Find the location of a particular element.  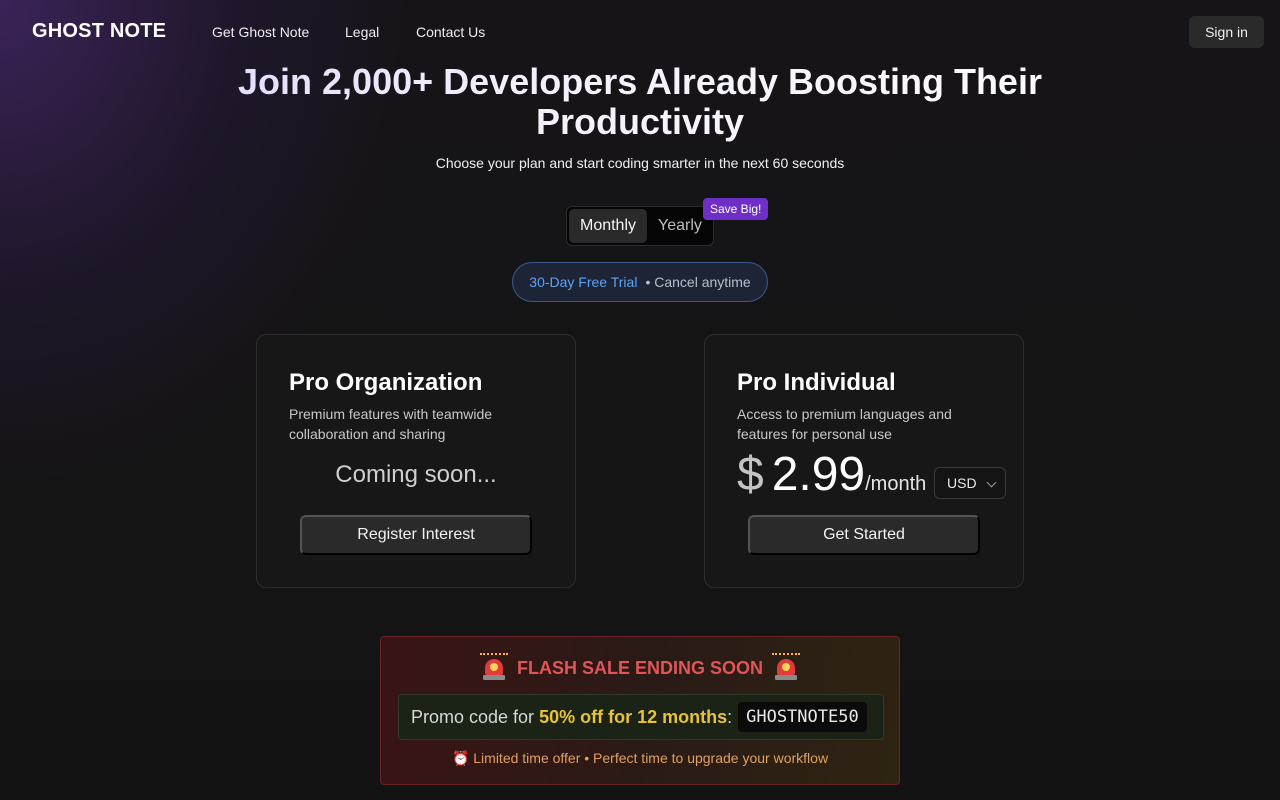

flash-sale-title: FLASH SALE ENDING SOON is located at coordinates (639, 667).